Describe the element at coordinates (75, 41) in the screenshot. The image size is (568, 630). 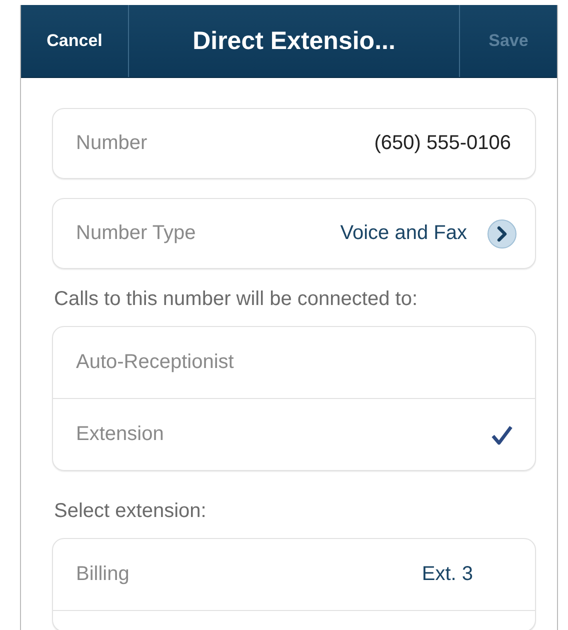
I see `cancel-button: Cancel` at that location.